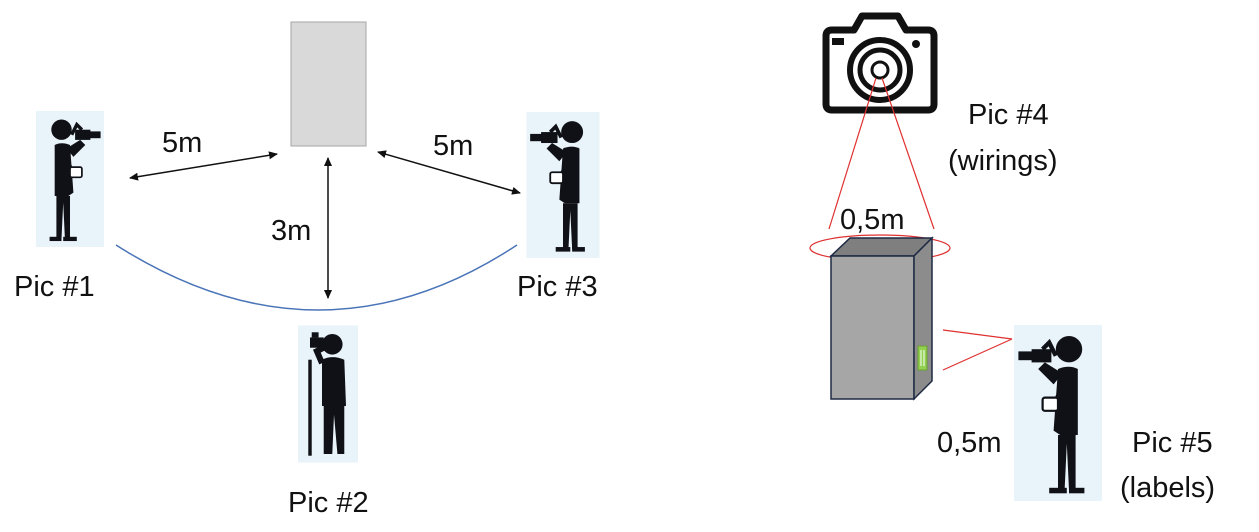 The image size is (1259, 532). I want to click on target-object, so click(328, 84).